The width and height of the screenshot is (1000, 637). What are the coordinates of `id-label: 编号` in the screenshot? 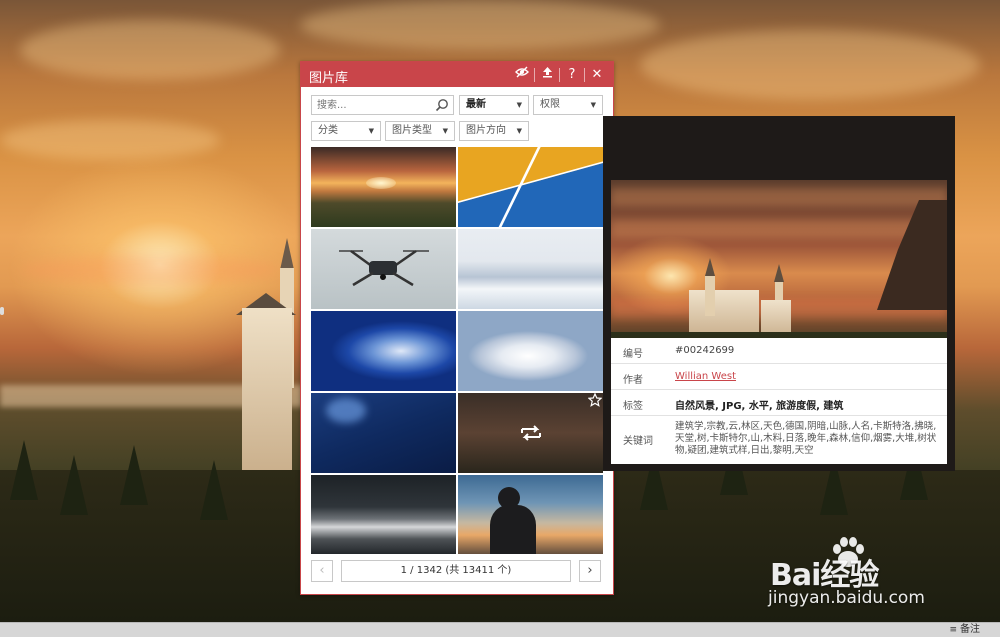 It's located at (633, 354).